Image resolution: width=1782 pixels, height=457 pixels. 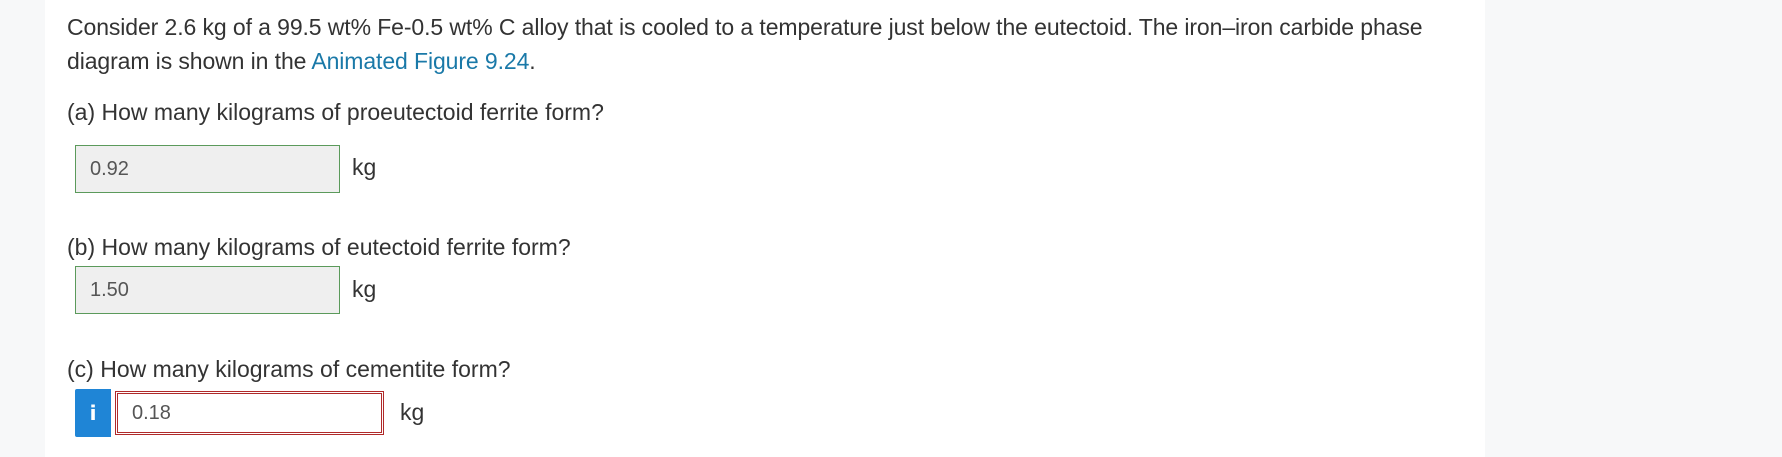 What do you see at coordinates (532, 61) in the screenshot?
I see `question-text-suffix: .` at bounding box center [532, 61].